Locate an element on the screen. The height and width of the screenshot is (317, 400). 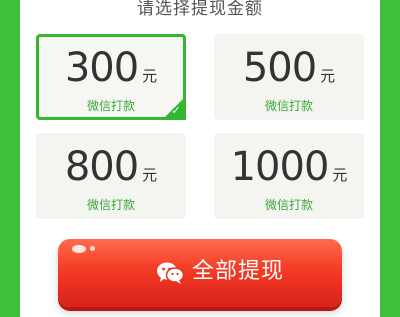
amount-value: 800 is located at coordinates (101, 167).